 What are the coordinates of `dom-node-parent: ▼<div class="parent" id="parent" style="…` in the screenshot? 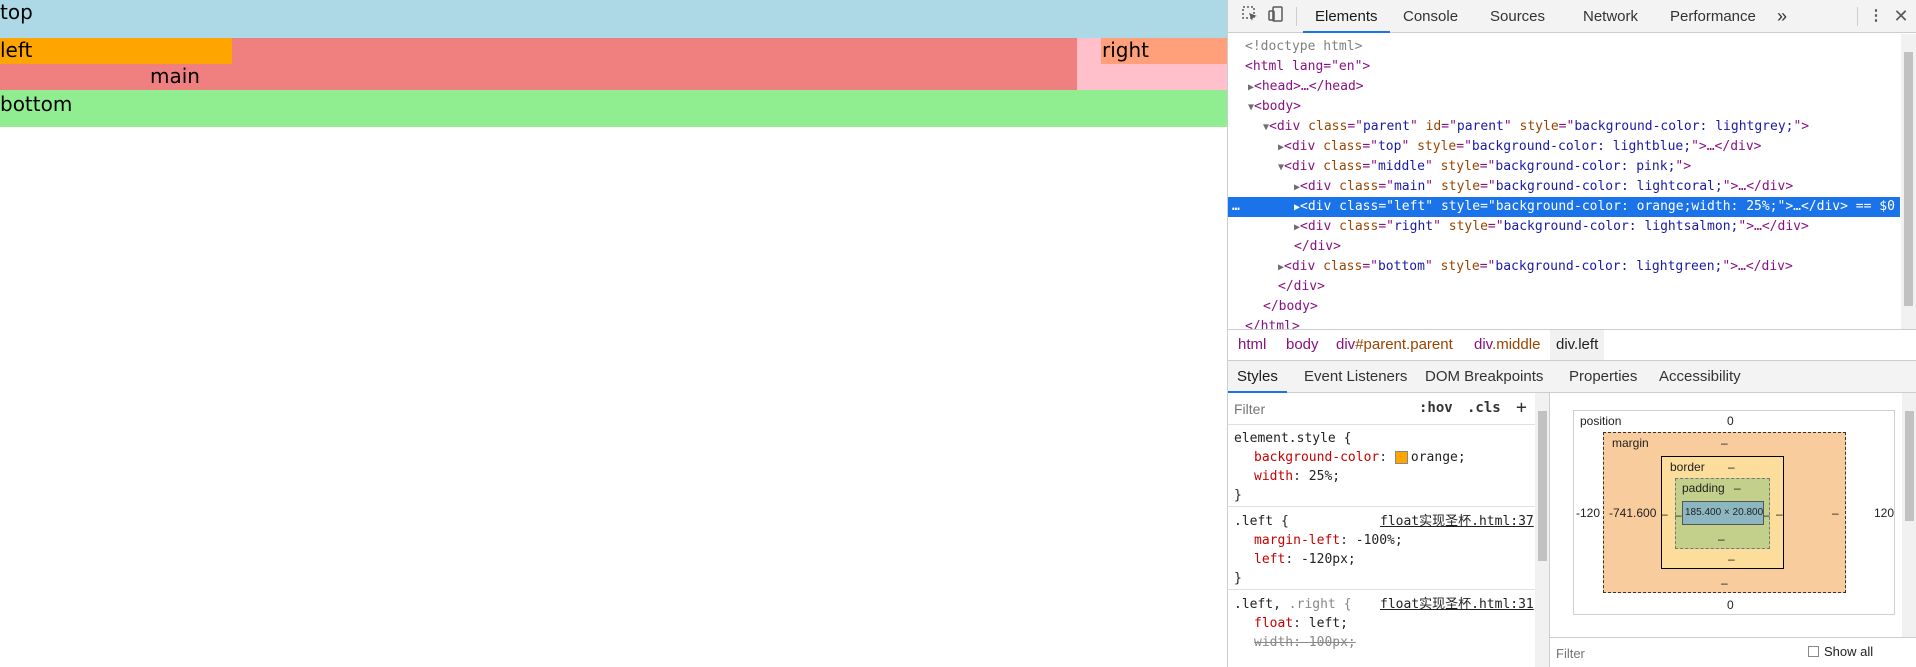 It's located at (1589, 127).